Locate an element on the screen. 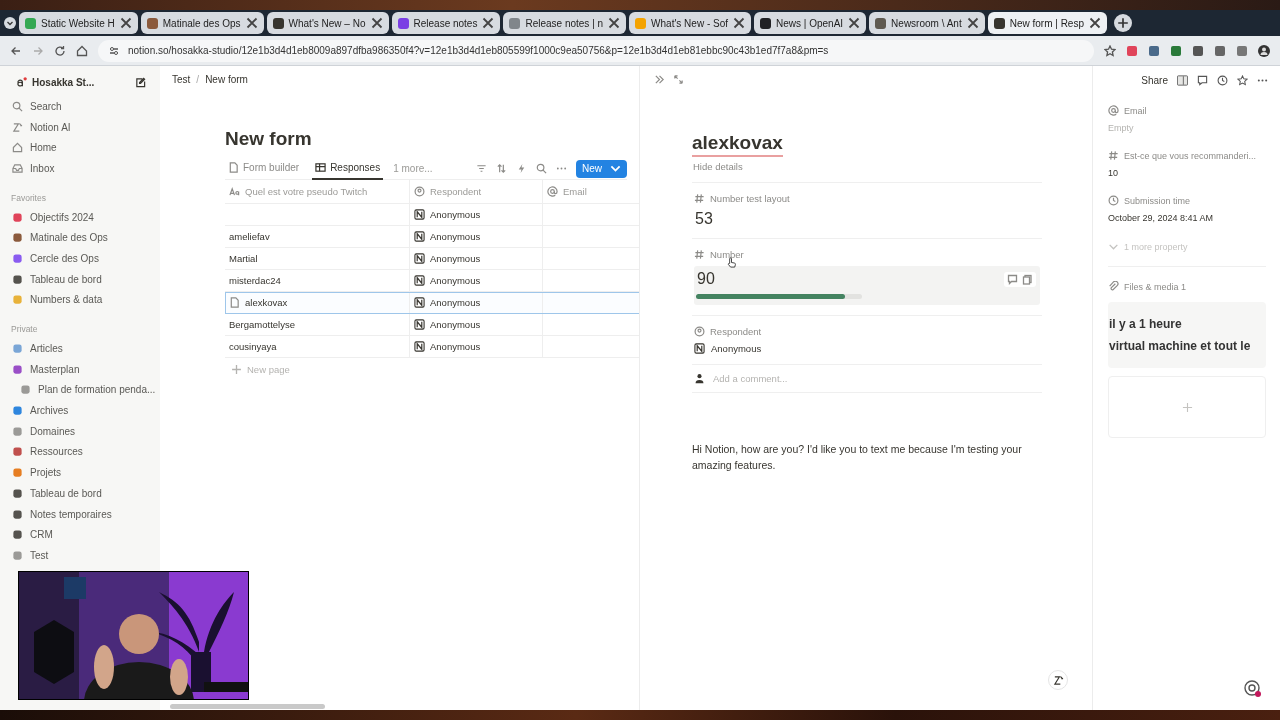 The width and height of the screenshot is (1280, 720). sidebar-item: Objectifs 2024 is located at coordinates (80, 217).